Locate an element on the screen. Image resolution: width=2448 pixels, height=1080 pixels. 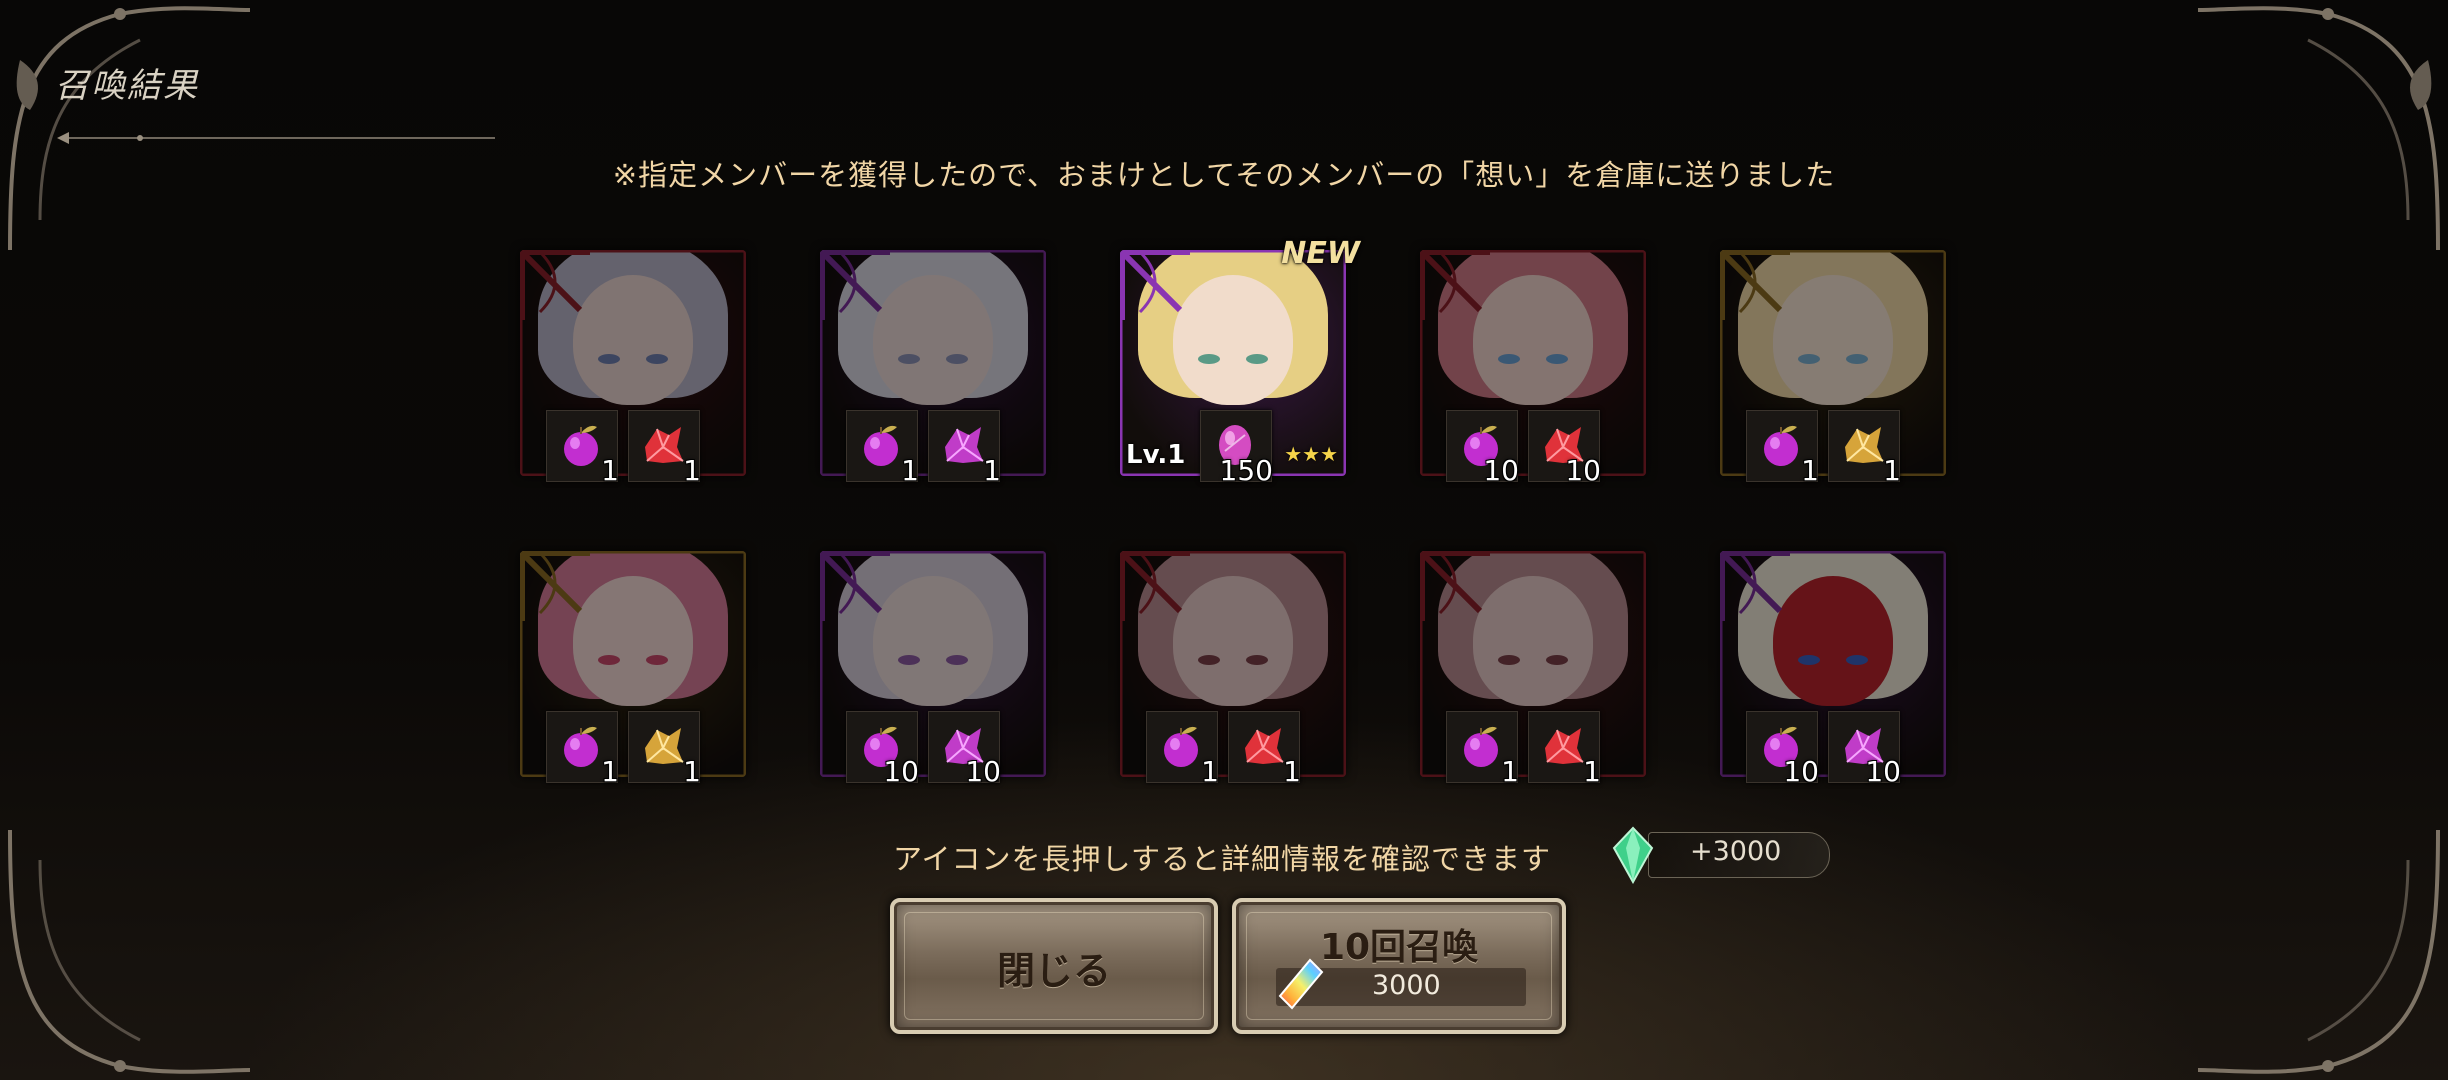
rarity-stars: ★★★ is located at coordinates (1311, 454).